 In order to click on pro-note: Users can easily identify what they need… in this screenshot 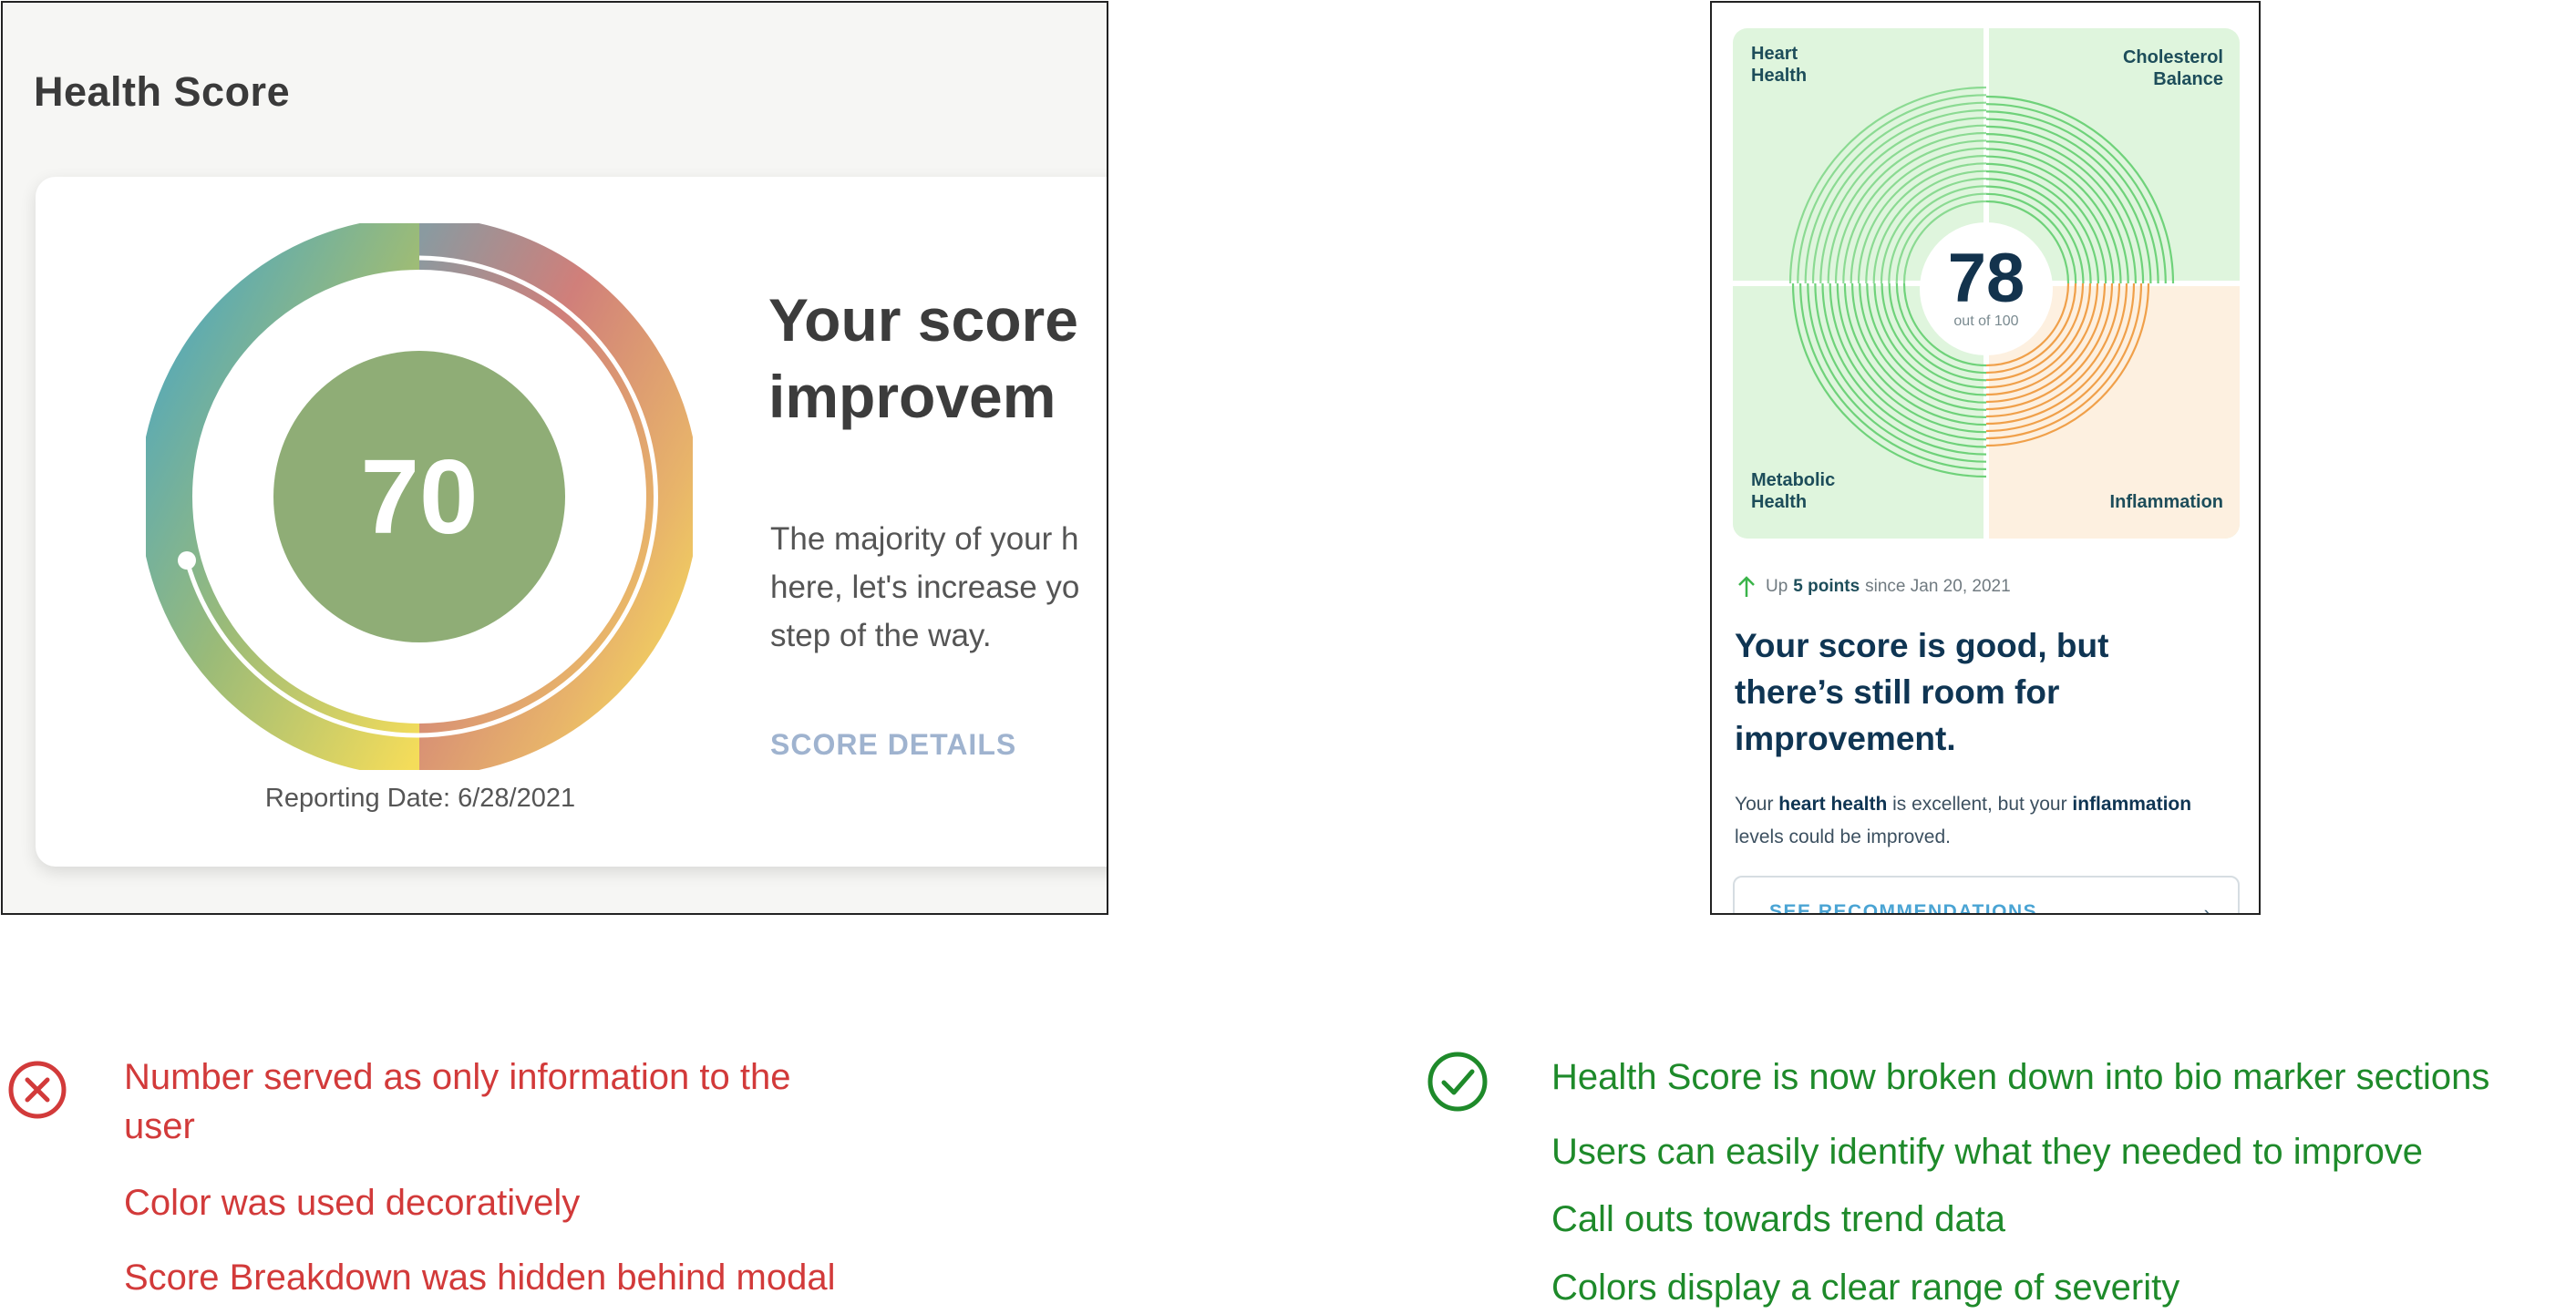, I will do `click(1987, 1152)`.